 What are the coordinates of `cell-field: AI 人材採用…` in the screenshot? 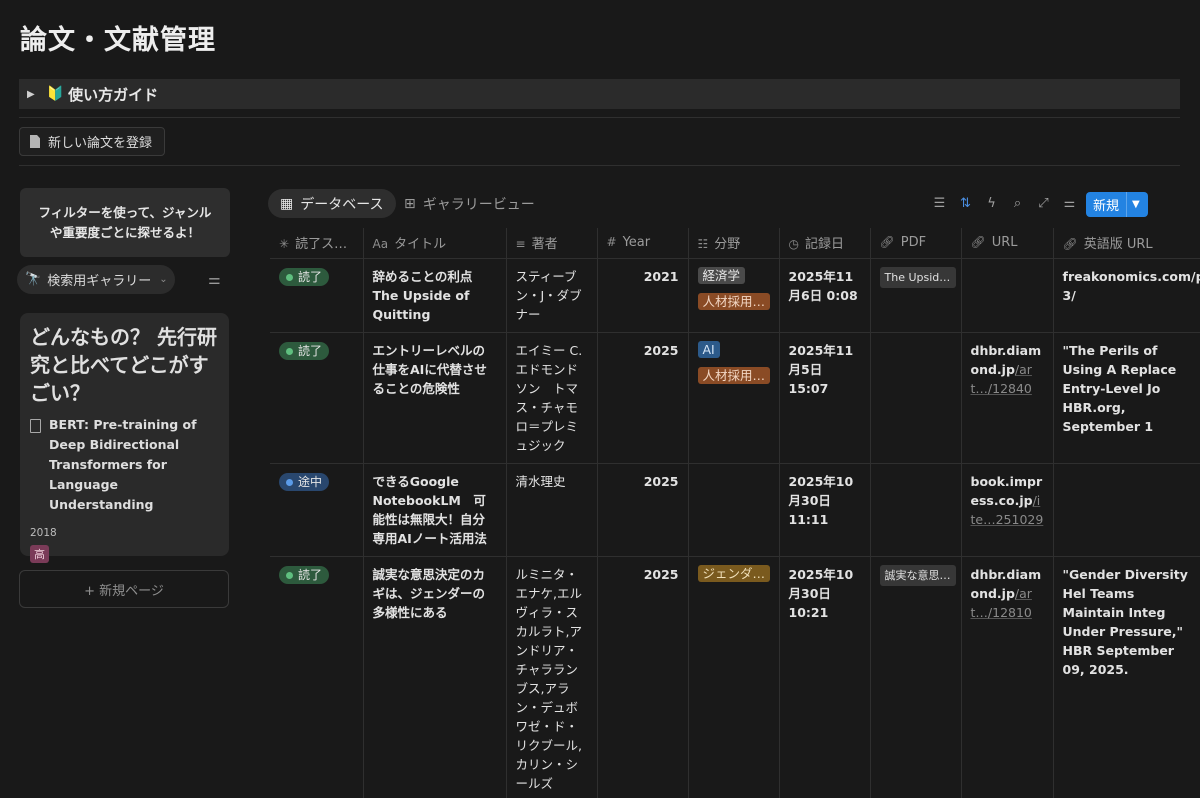 It's located at (734, 398).